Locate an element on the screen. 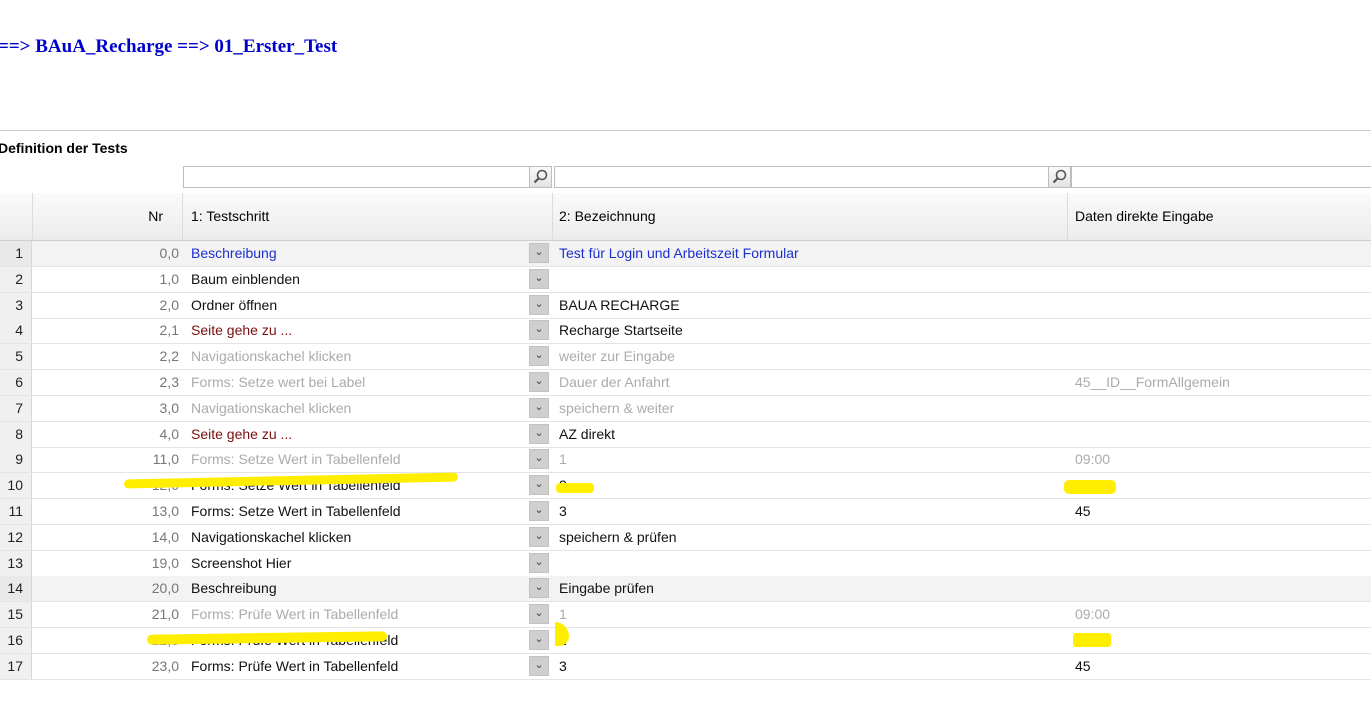  magnifier-icon is located at coordinates (540, 176).